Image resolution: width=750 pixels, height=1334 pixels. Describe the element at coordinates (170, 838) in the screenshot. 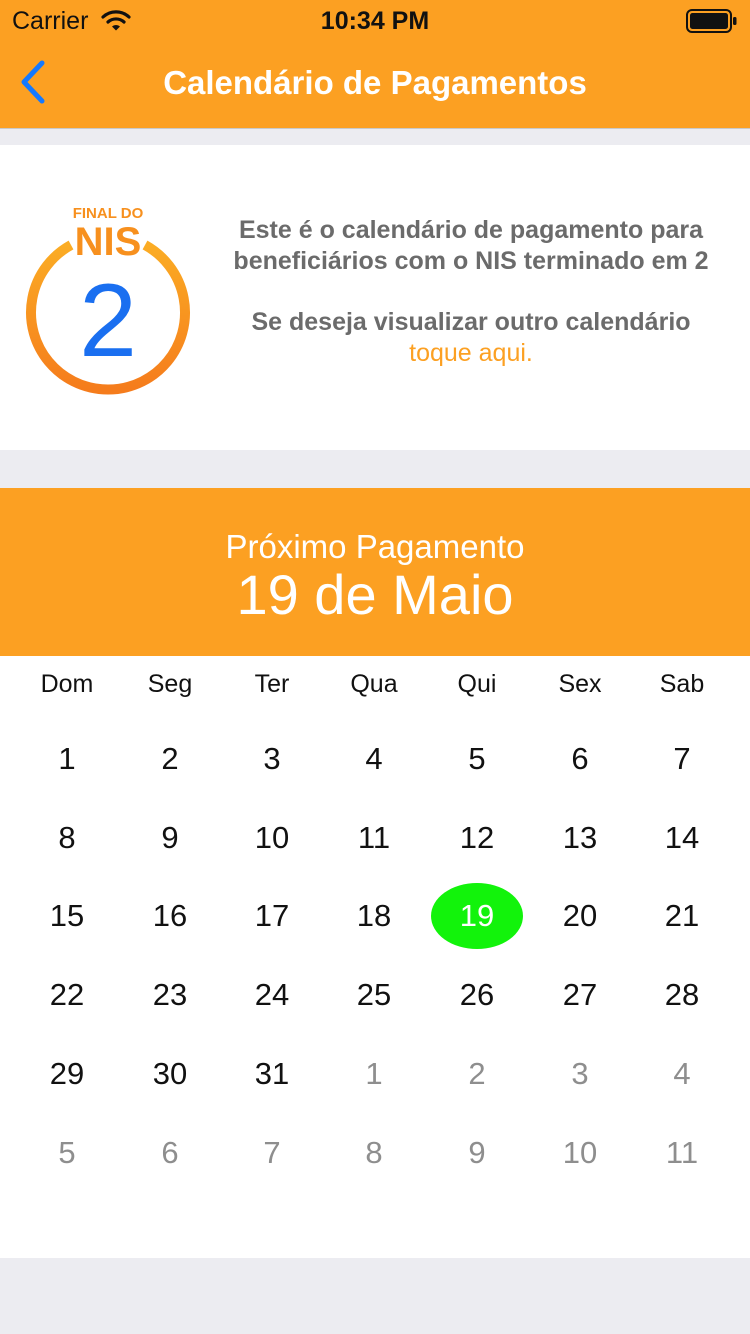

I see `calendar-day: 9` at that location.